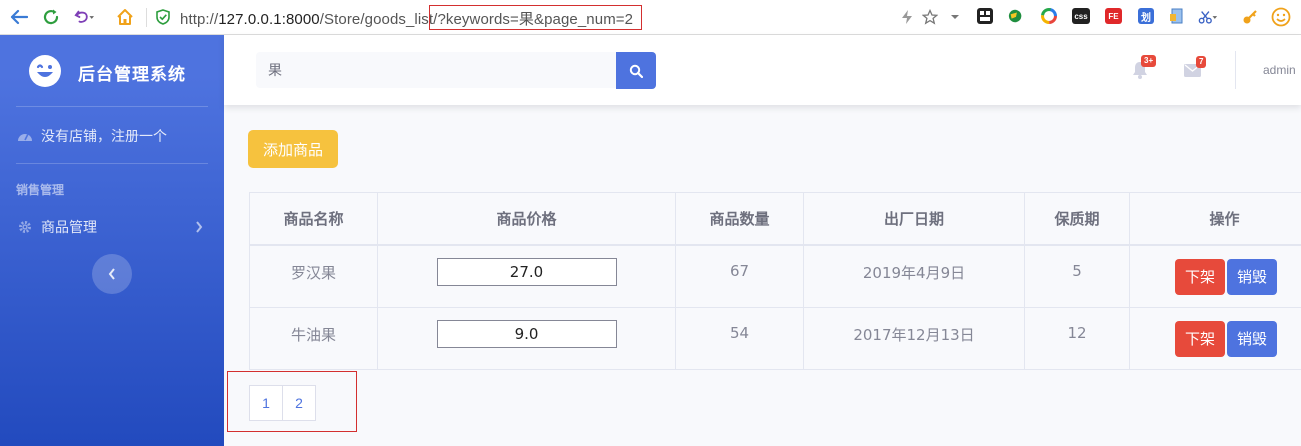 This screenshot has height=446, width=1301. I want to click on goods-name-cell: 牛油果, so click(313, 338).